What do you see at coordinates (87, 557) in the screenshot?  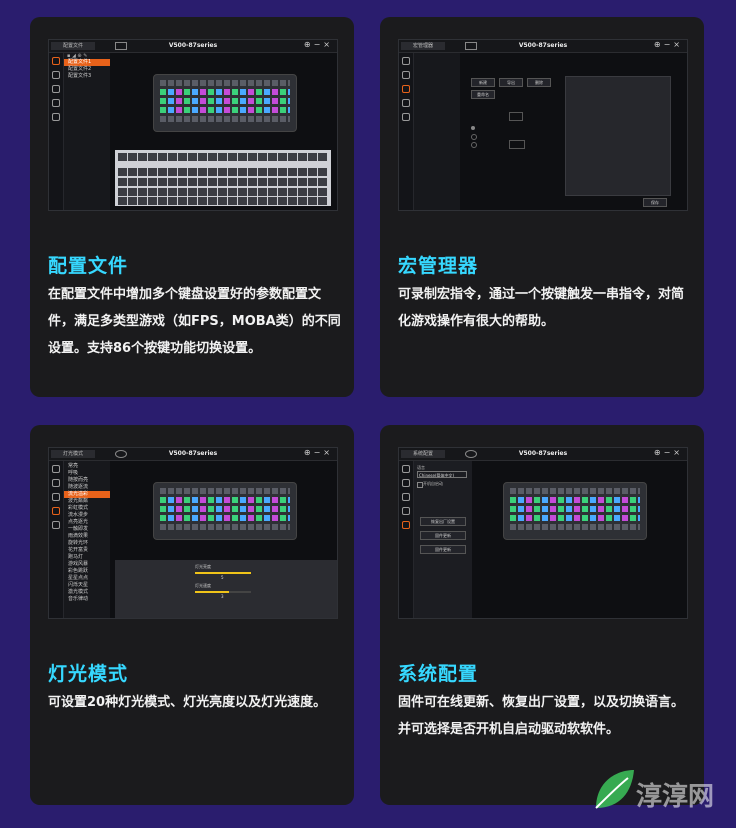 I see `list-item: 跑马灯` at bounding box center [87, 557].